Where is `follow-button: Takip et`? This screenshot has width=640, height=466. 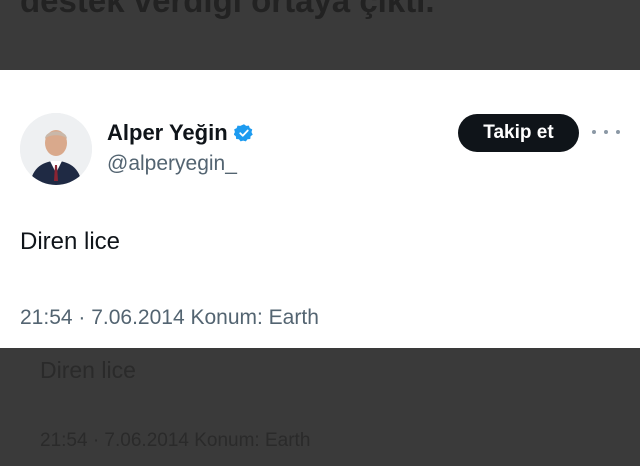
follow-button: Takip et is located at coordinates (518, 133).